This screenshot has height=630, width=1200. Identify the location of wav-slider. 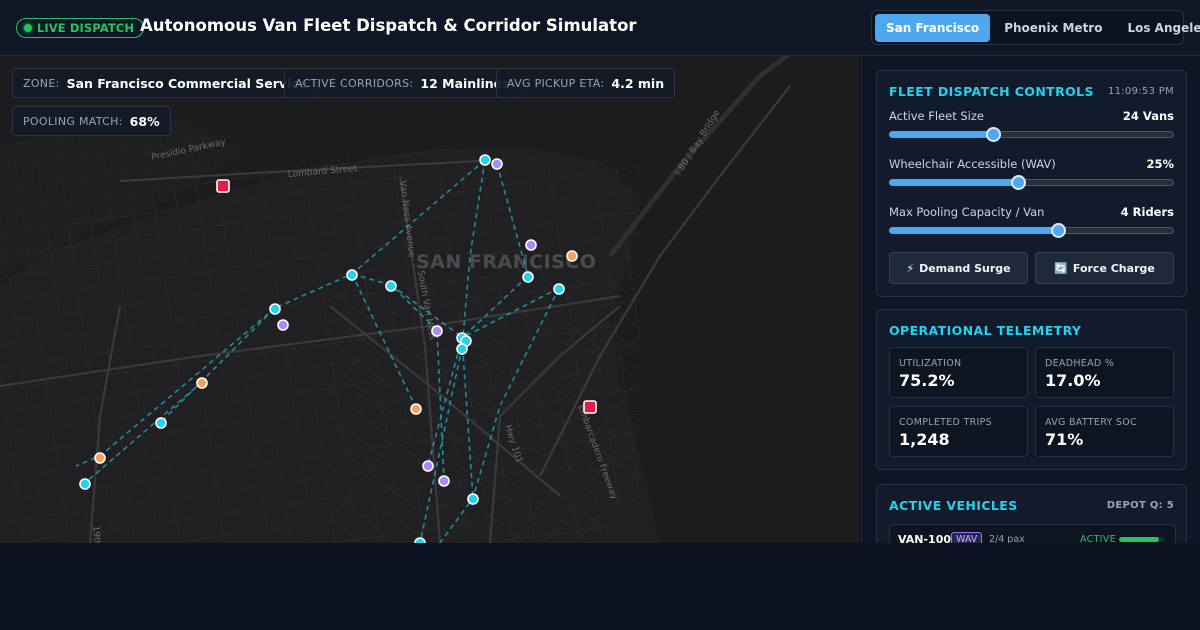
(1031, 182).